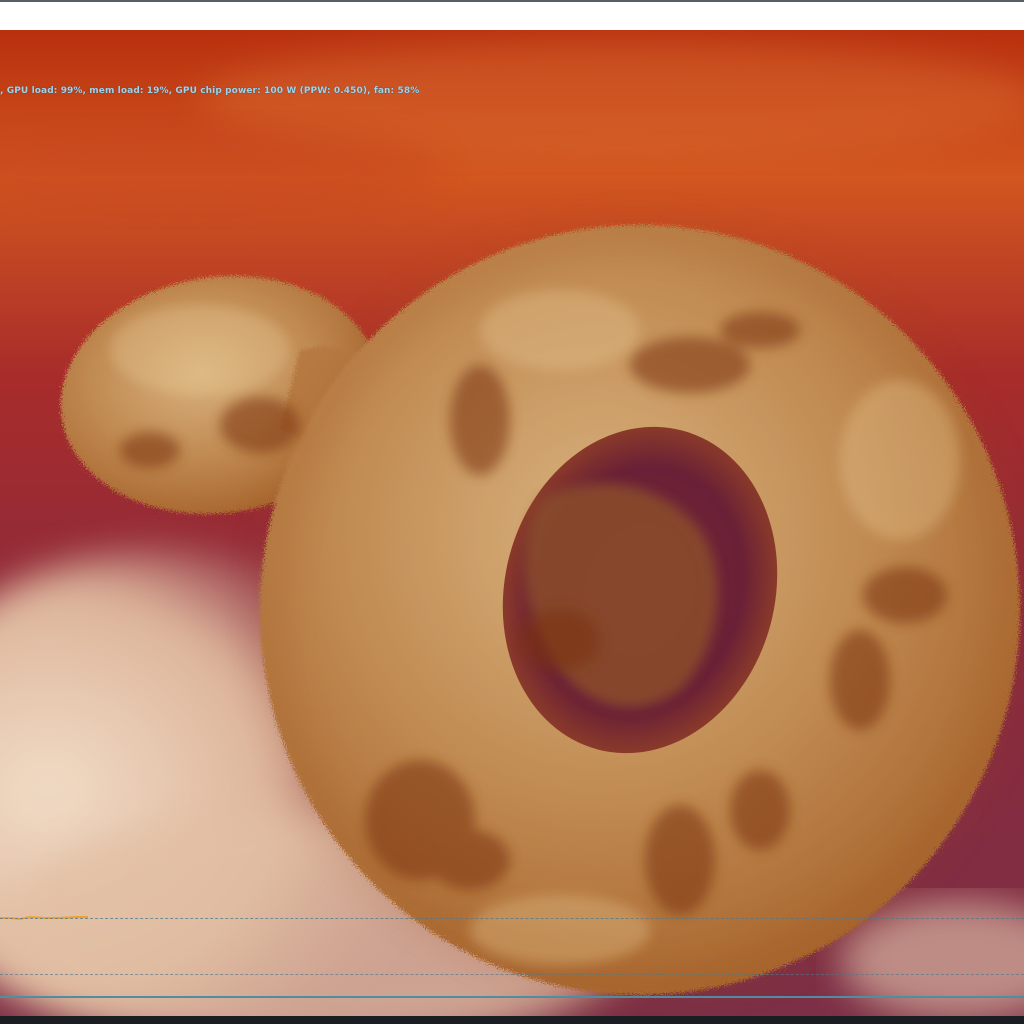 This screenshot has width=1024, height=1024. What do you see at coordinates (512, 997) in the screenshot?
I see `graph-baseline` at bounding box center [512, 997].